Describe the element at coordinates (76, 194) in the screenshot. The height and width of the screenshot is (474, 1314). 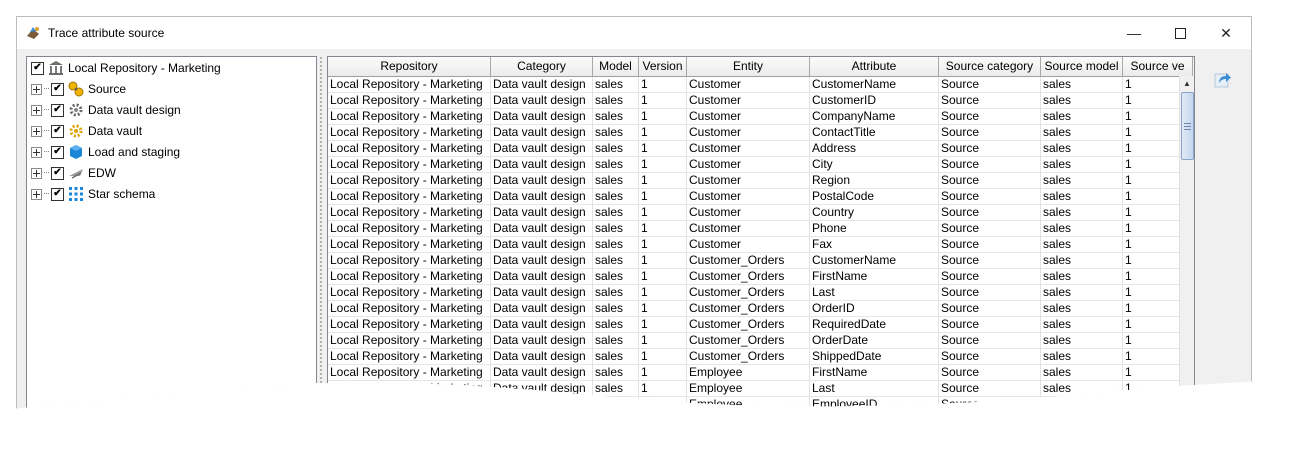
I see `star-schema-icon` at that location.